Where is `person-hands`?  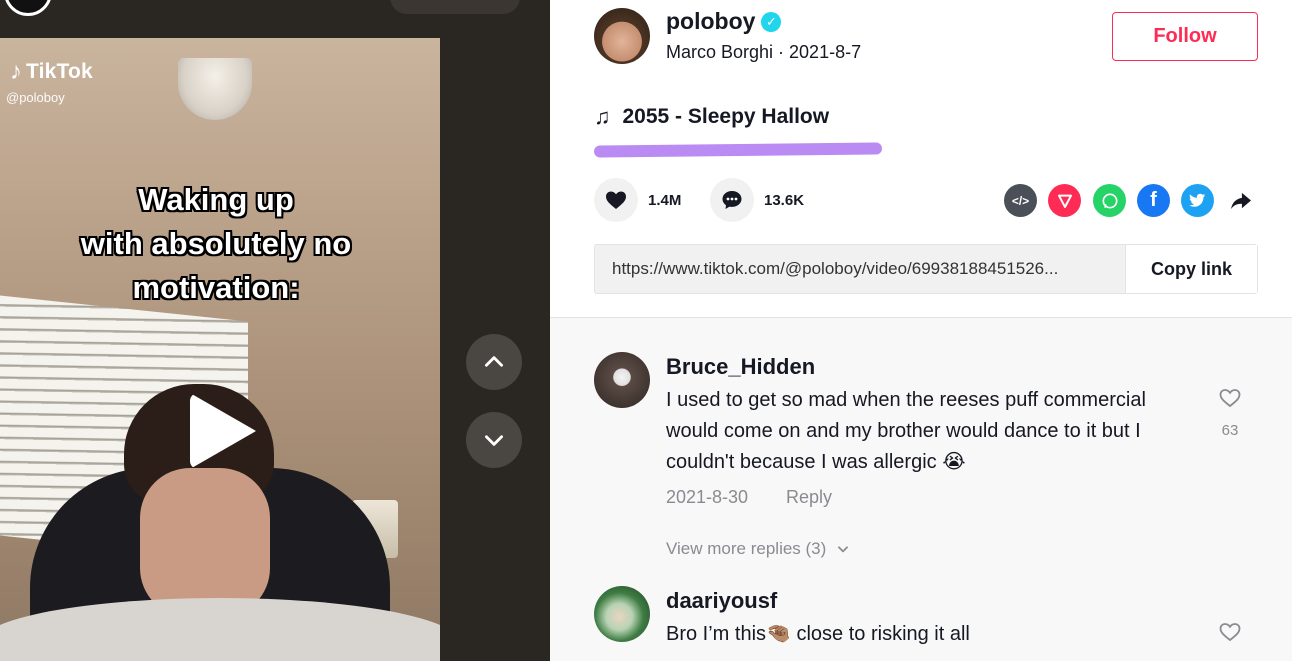
person-hands is located at coordinates (205, 543).